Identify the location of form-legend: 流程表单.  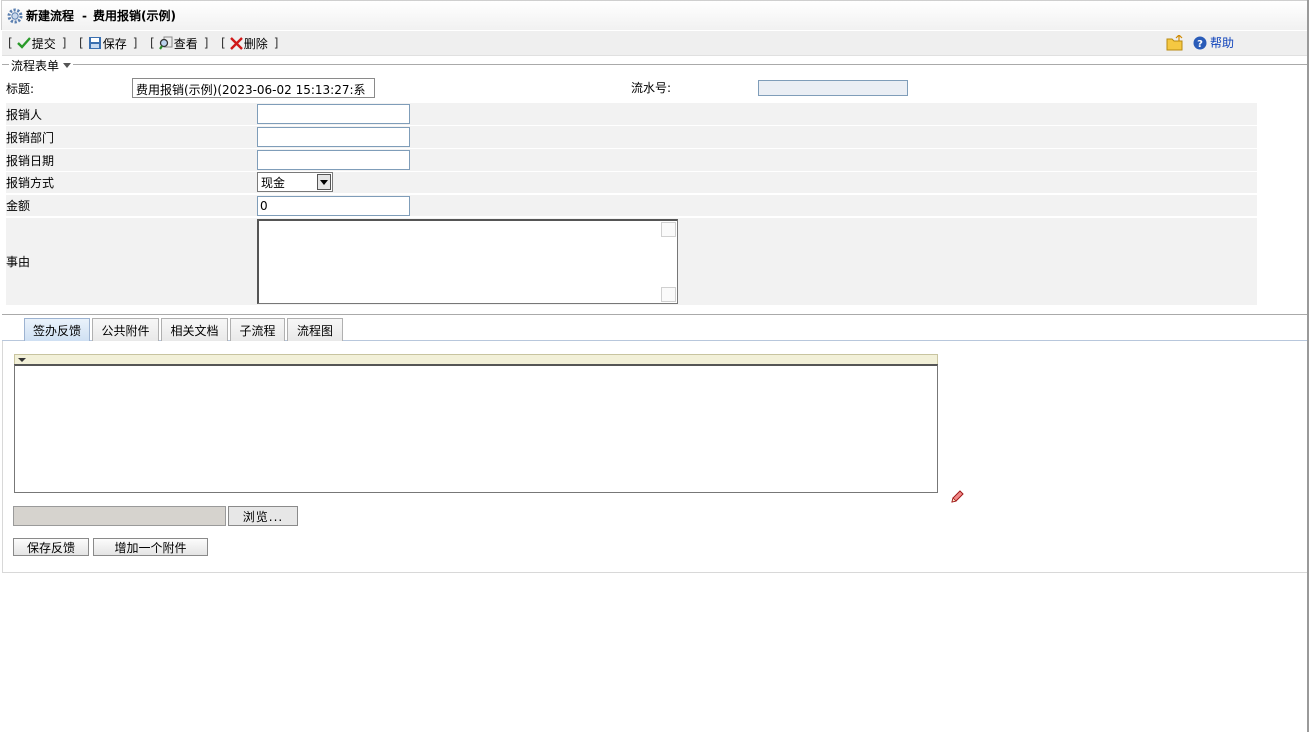
(41, 65).